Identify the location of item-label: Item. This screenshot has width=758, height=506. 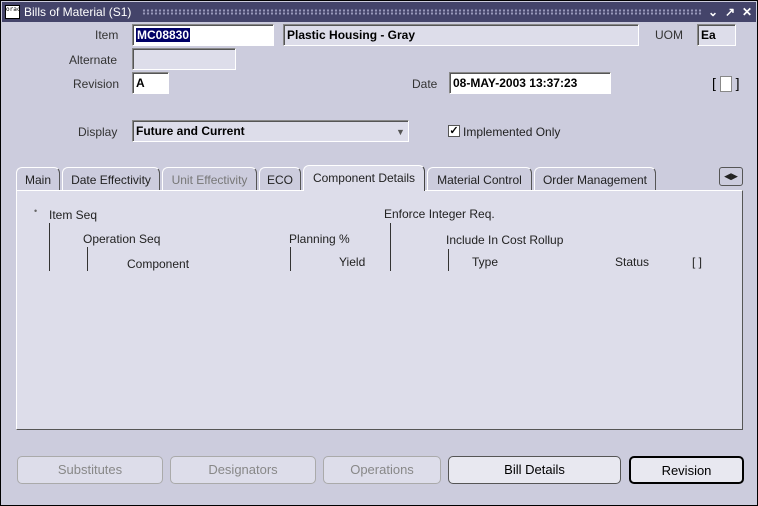
(107, 35).